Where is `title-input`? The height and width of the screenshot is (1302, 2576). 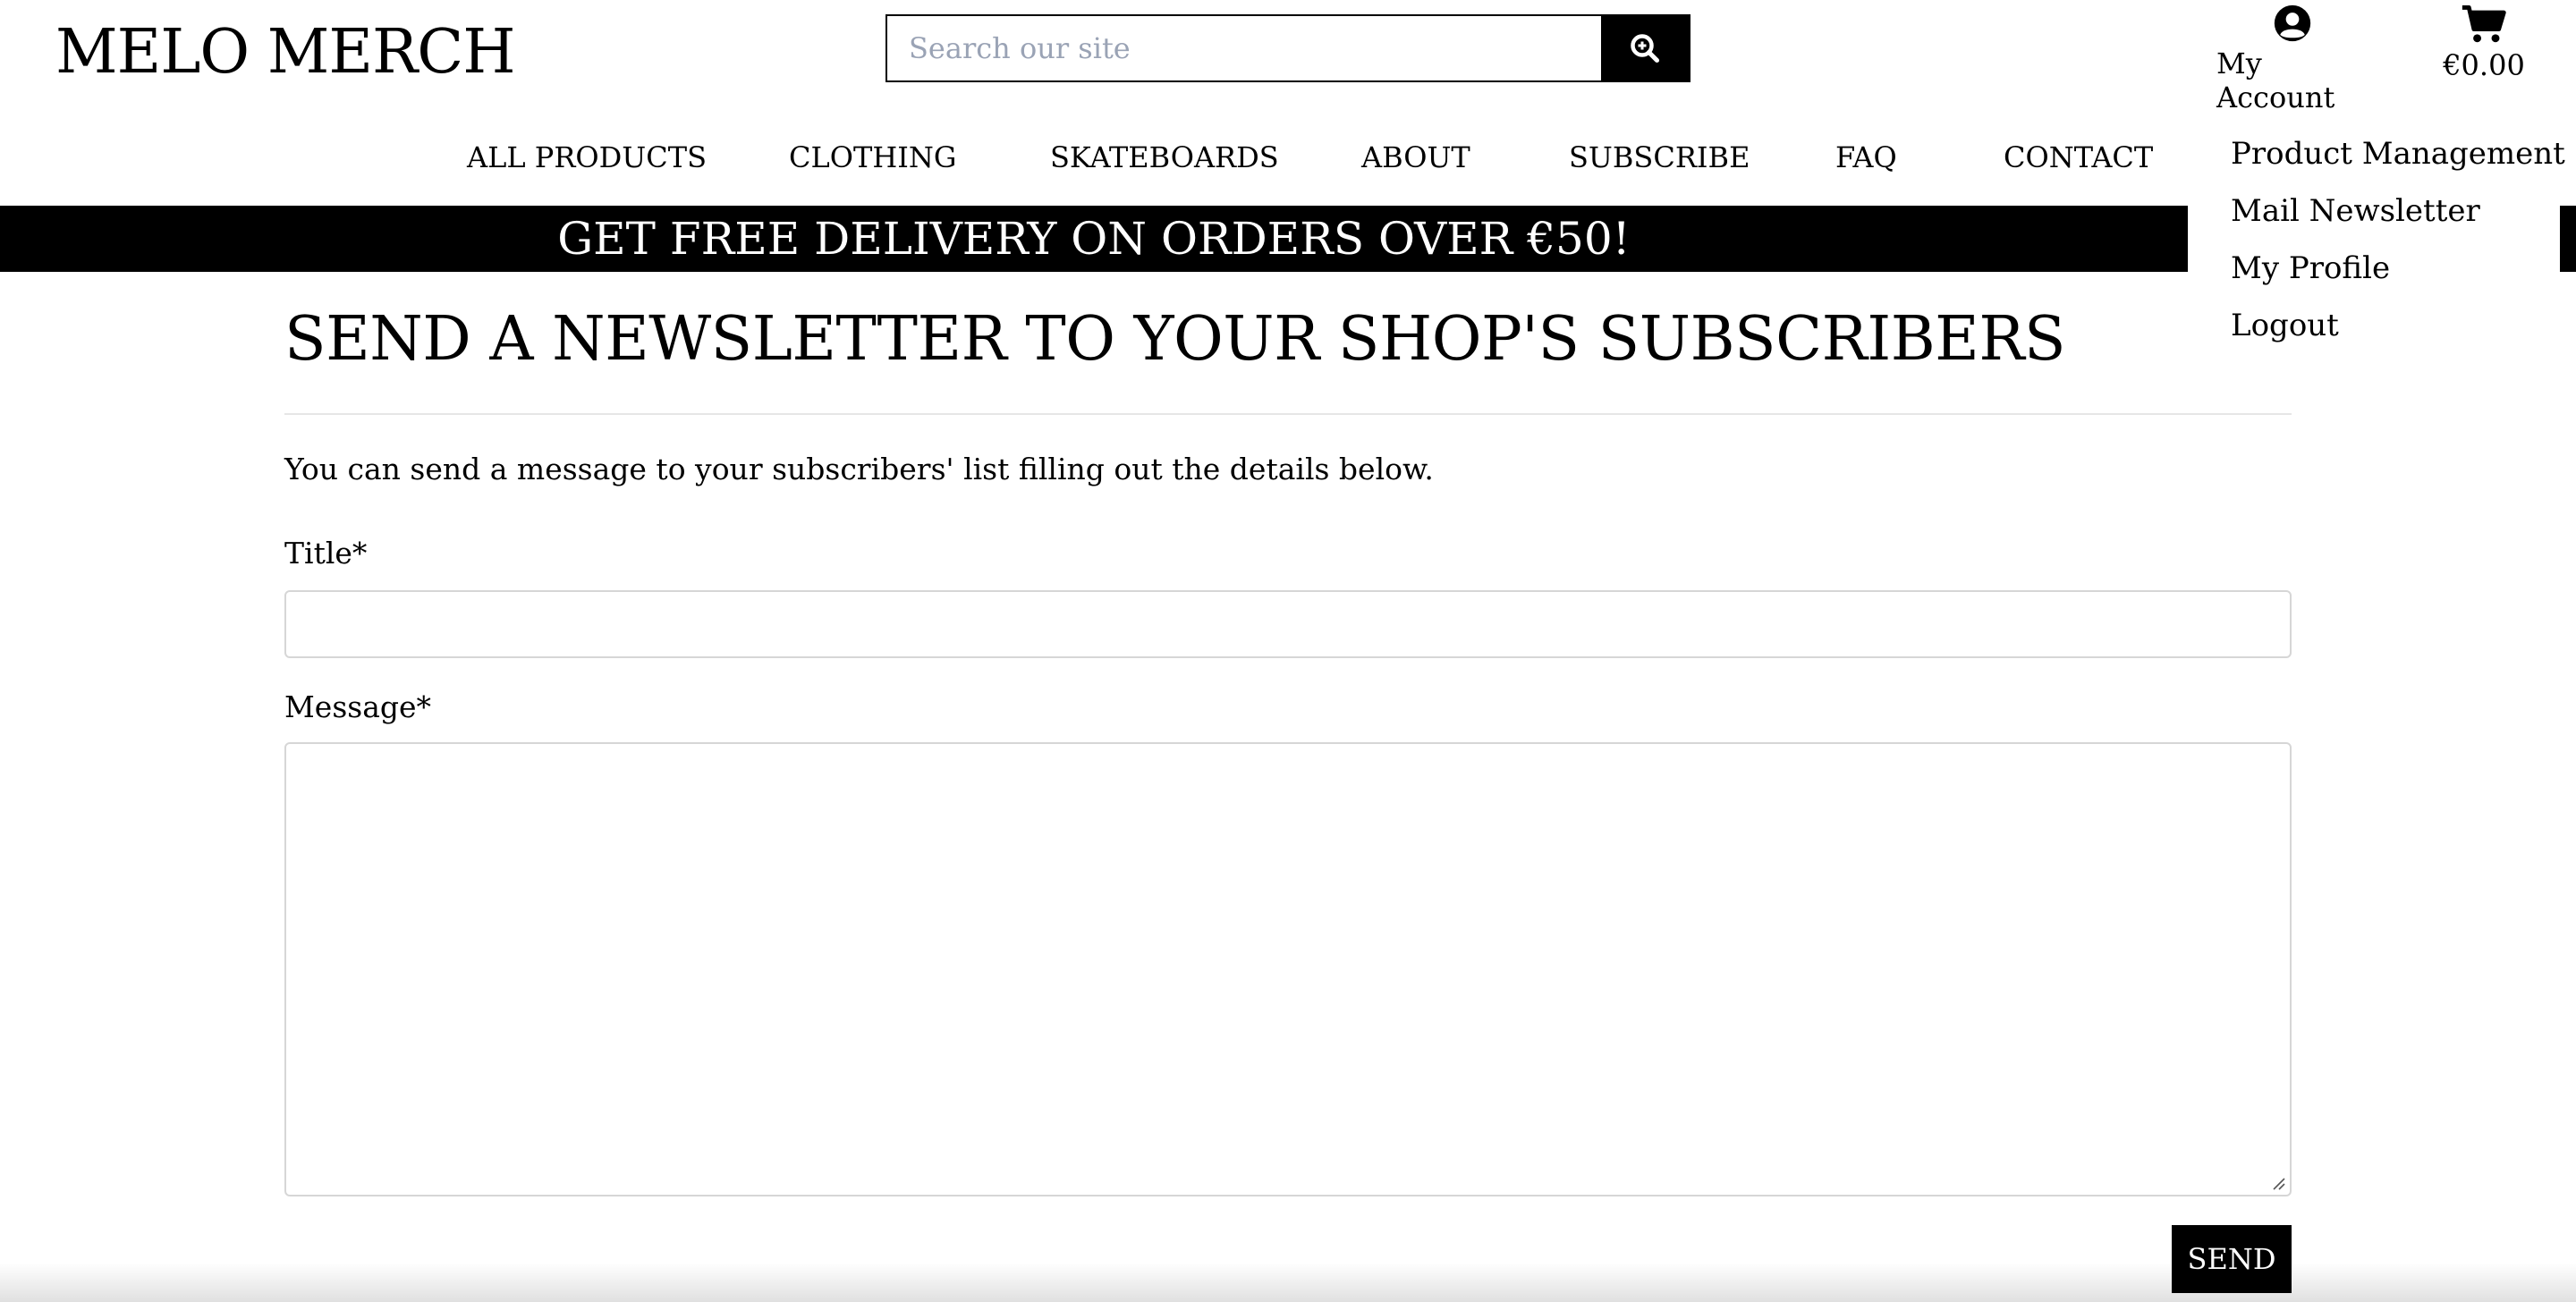 title-input is located at coordinates (1288, 624).